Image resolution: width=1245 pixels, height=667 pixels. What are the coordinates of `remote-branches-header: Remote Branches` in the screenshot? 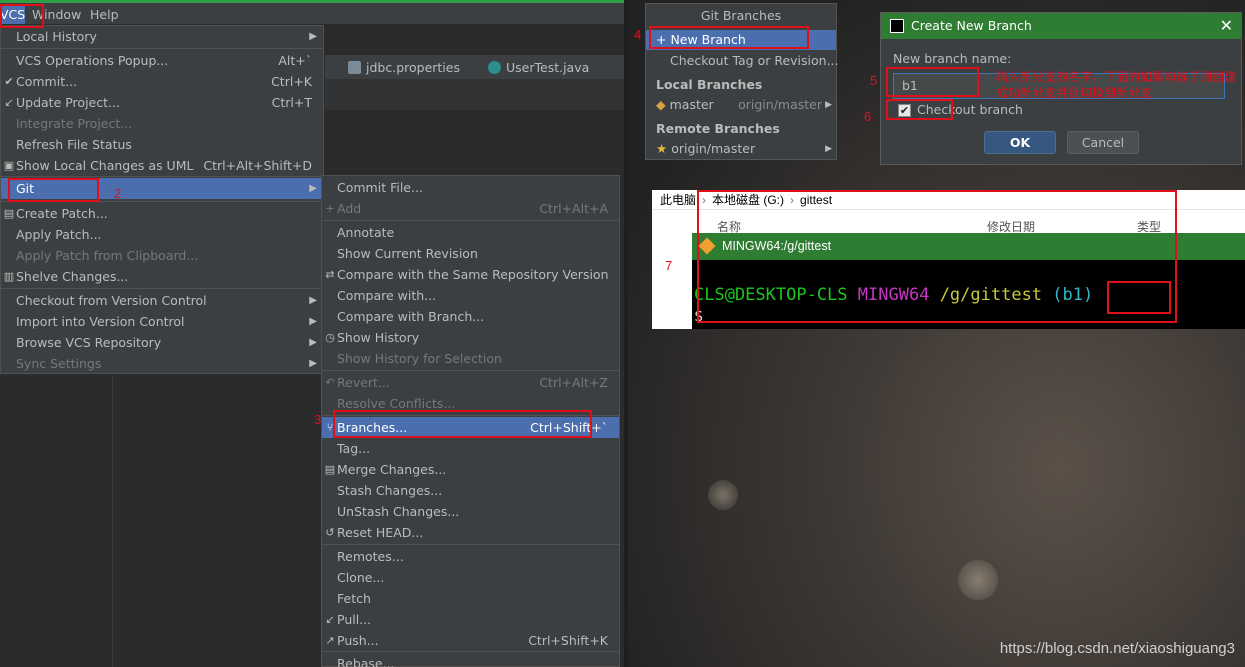 It's located at (718, 128).